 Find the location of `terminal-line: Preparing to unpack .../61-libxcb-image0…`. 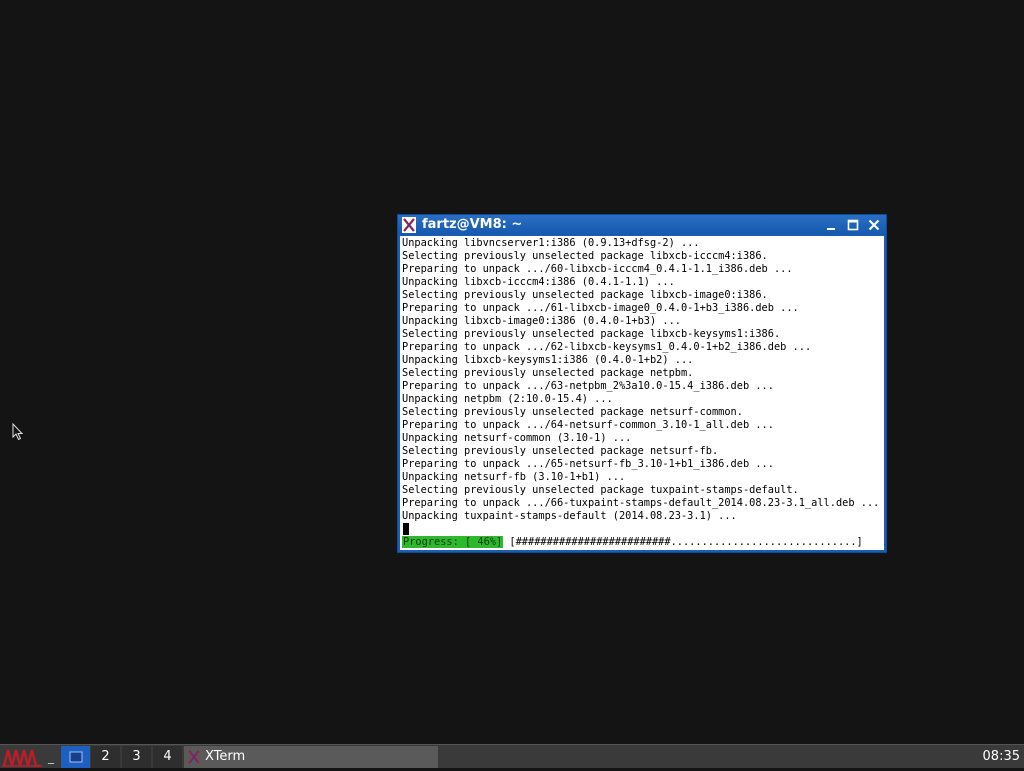

terminal-line: Preparing to unpack .../61-libxcb-image0… is located at coordinates (600, 308).